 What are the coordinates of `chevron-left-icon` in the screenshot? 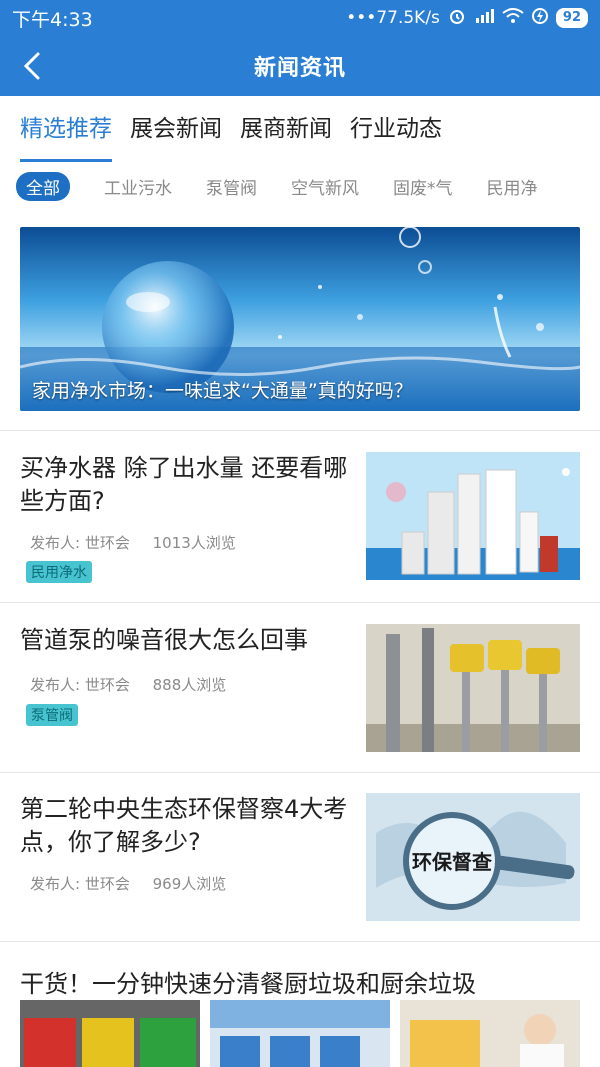 It's located at (31, 66).